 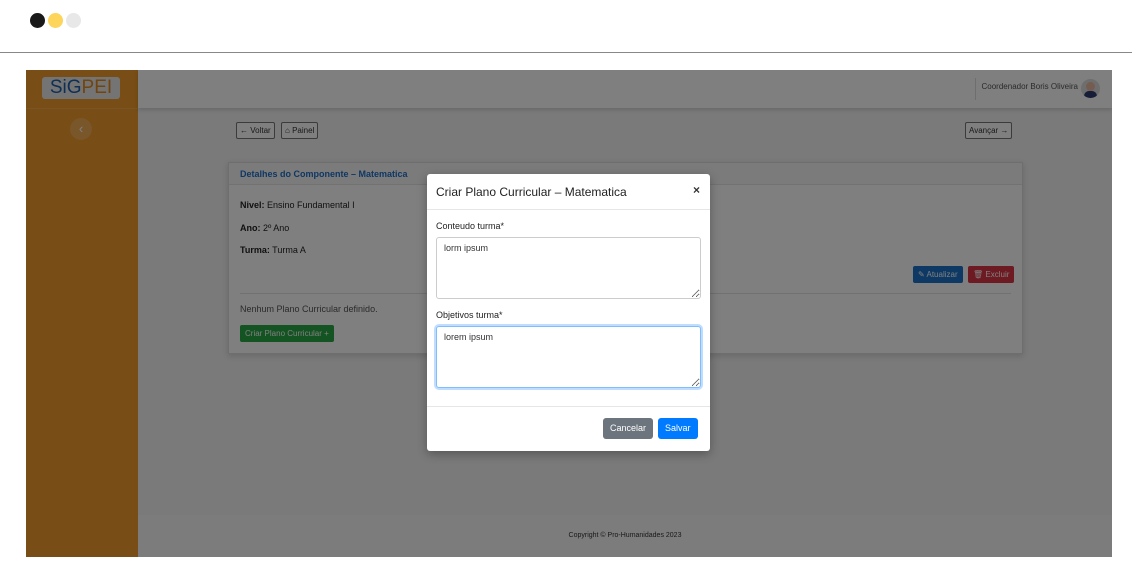 What do you see at coordinates (568, 357) in the screenshot?
I see `objetivos-textarea: lorem ipsum` at bounding box center [568, 357].